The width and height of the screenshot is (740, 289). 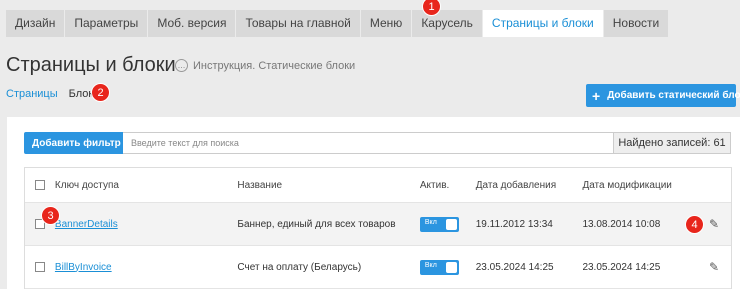 What do you see at coordinates (448, 185) in the screenshot?
I see `header-active: Актив.` at bounding box center [448, 185].